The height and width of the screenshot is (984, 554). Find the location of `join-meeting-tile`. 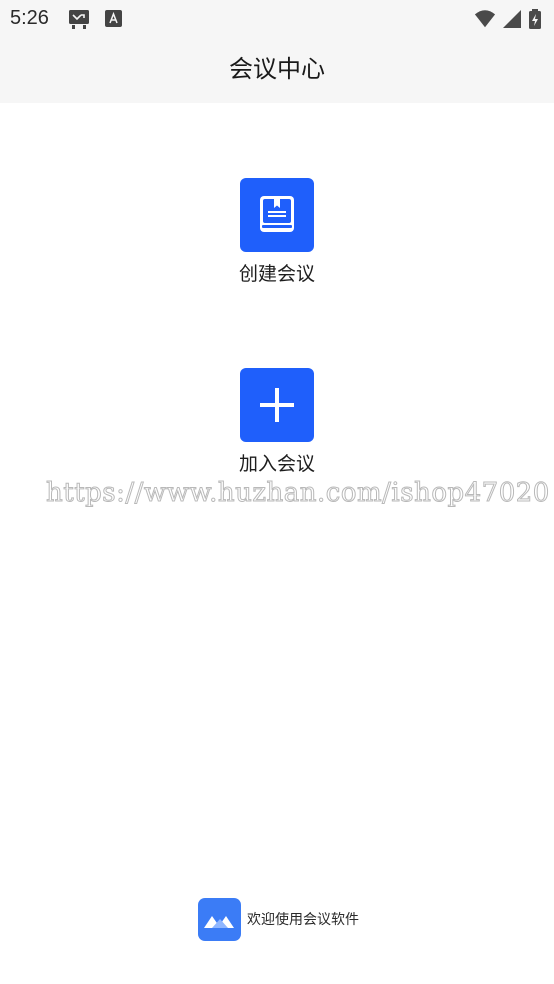

join-meeting-tile is located at coordinates (277, 405).